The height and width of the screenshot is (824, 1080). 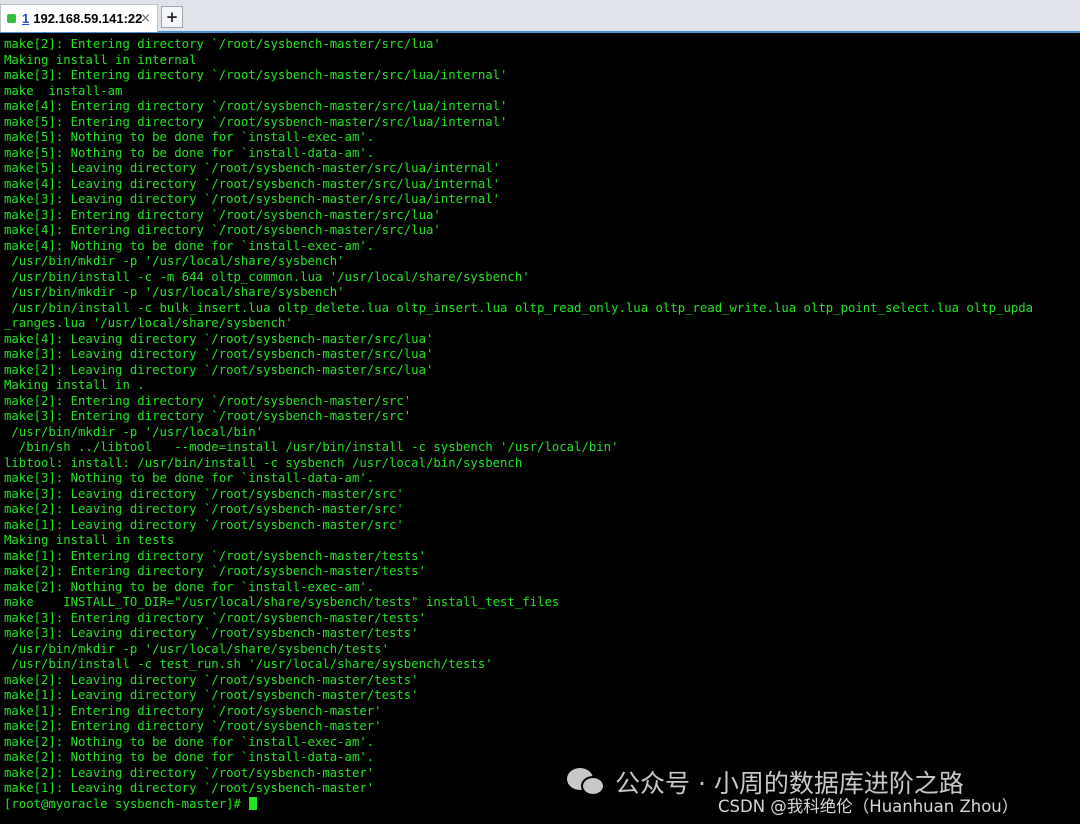 I want to click on terminal-line: make install-am, so click(x=63, y=90).